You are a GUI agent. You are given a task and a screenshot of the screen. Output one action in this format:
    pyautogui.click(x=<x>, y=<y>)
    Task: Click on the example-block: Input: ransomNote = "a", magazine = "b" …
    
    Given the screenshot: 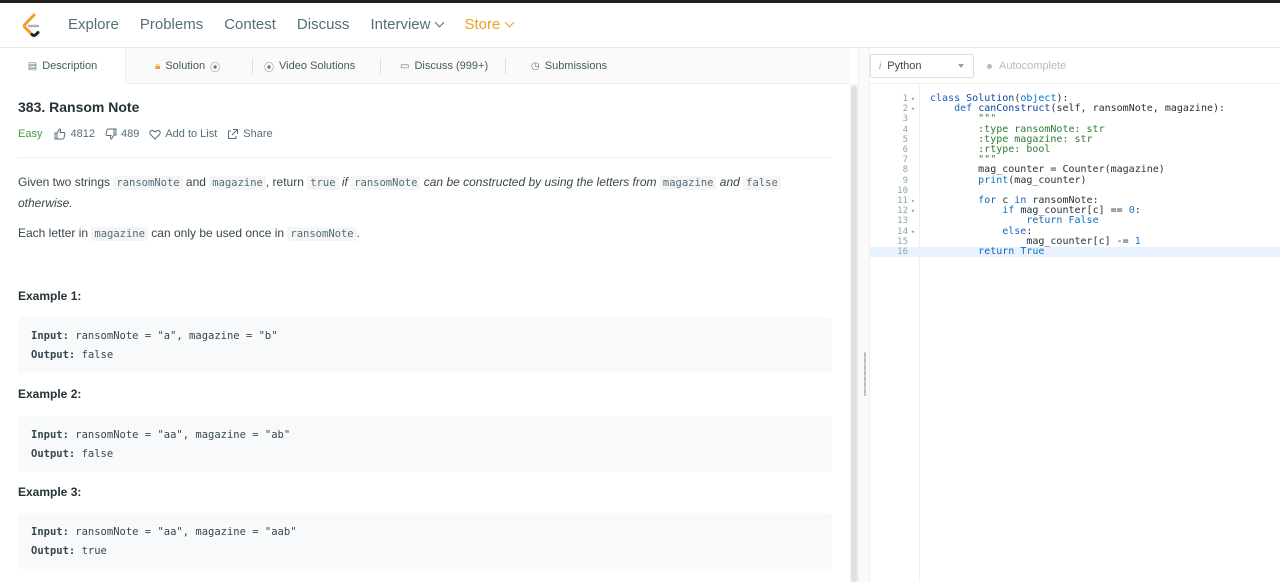 What is the action you would take?
    pyautogui.click(x=425, y=345)
    